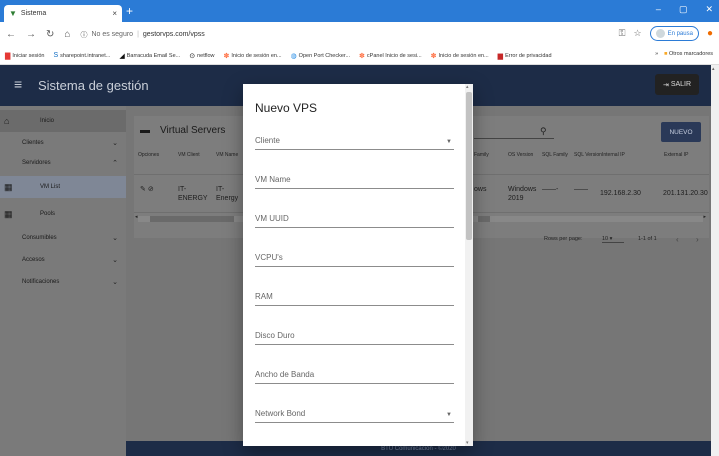  What do you see at coordinates (543, 131) in the screenshot?
I see `search-icon: ⚲` at bounding box center [543, 131].